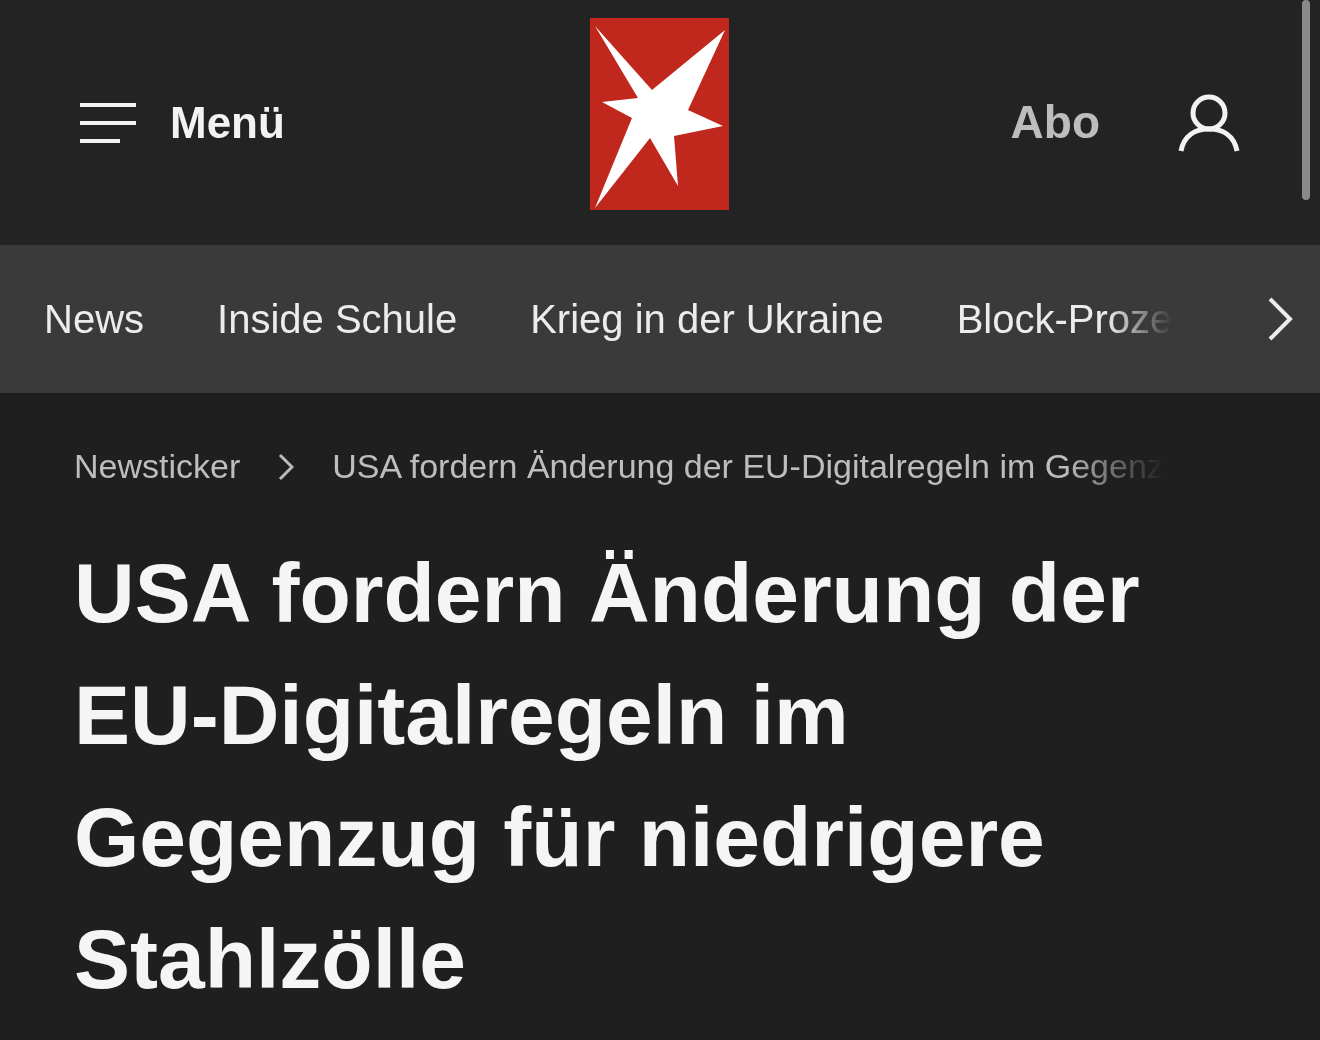  Describe the element at coordinates (337, 319) in the screenshot. I see `nav-link: Inside Schule` at that location.